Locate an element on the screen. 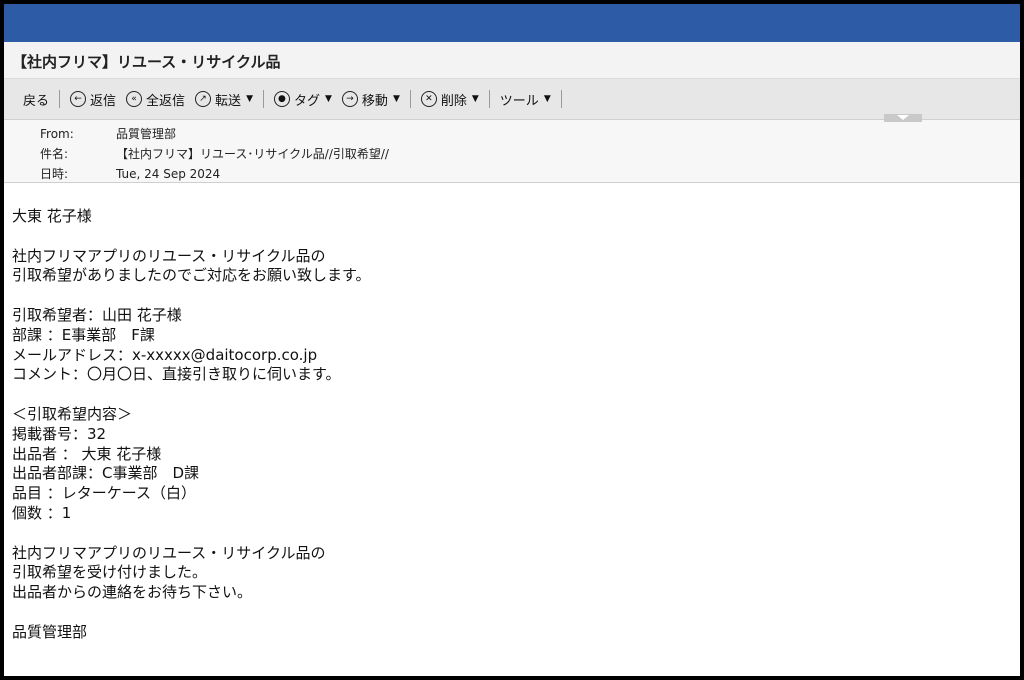 The image size is (1024, 680). back-button-label: 戻る is located at coordinates (36, 101).